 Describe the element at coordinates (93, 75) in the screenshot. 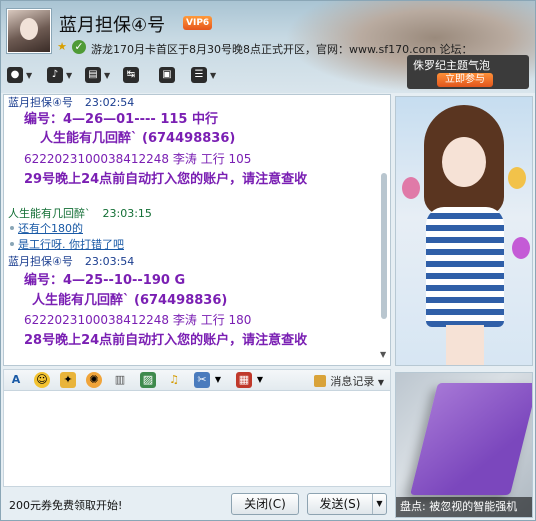

I see `file-transfer-icon: ▤` at that location.